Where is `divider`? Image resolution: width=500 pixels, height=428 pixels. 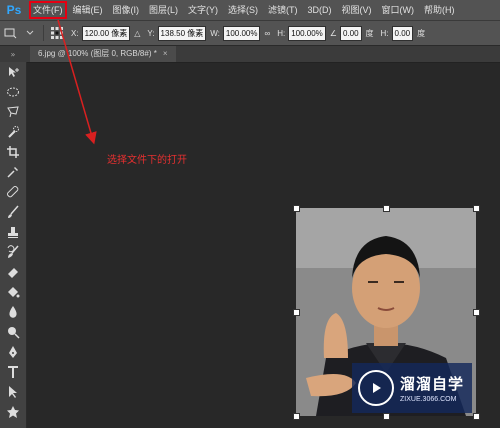 divider is located at coordinates (43, 33).